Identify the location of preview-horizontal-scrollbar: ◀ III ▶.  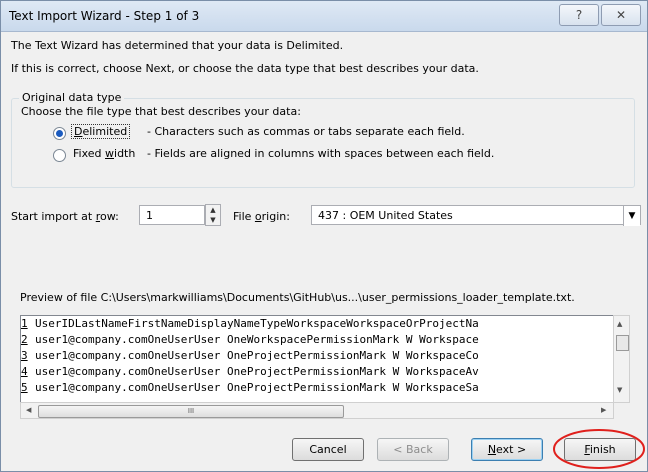
(317, 410).